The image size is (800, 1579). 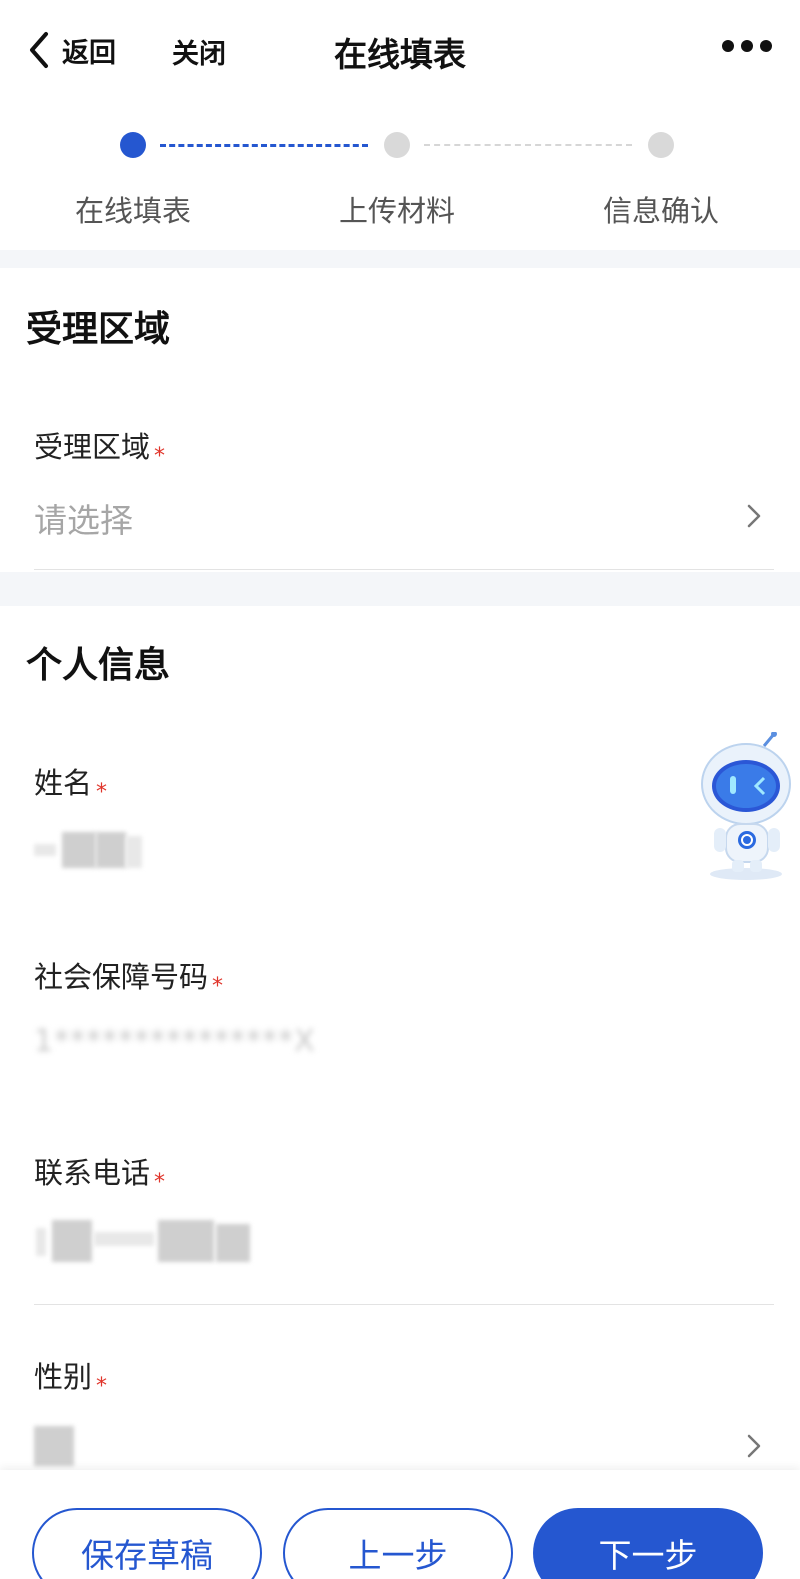 What do you see at coordinates (94, 1443) in the screenshot?
I see `gender-select` at bounding box center [94, 1443].